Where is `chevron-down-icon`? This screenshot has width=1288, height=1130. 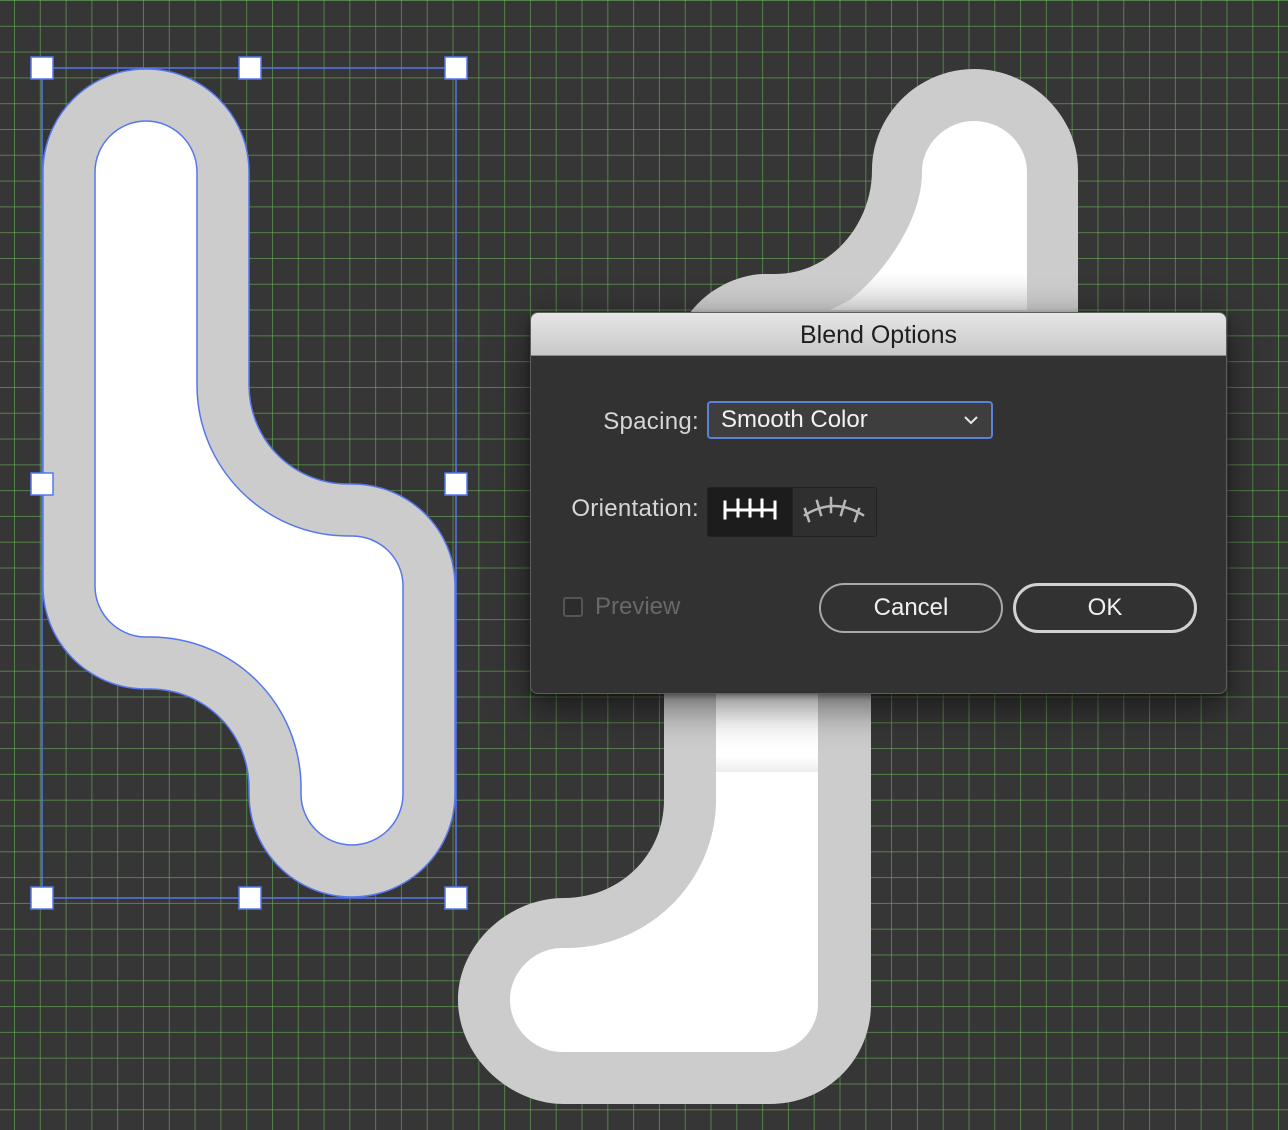
chevron-down-icon is located at coordinates (971, 425).